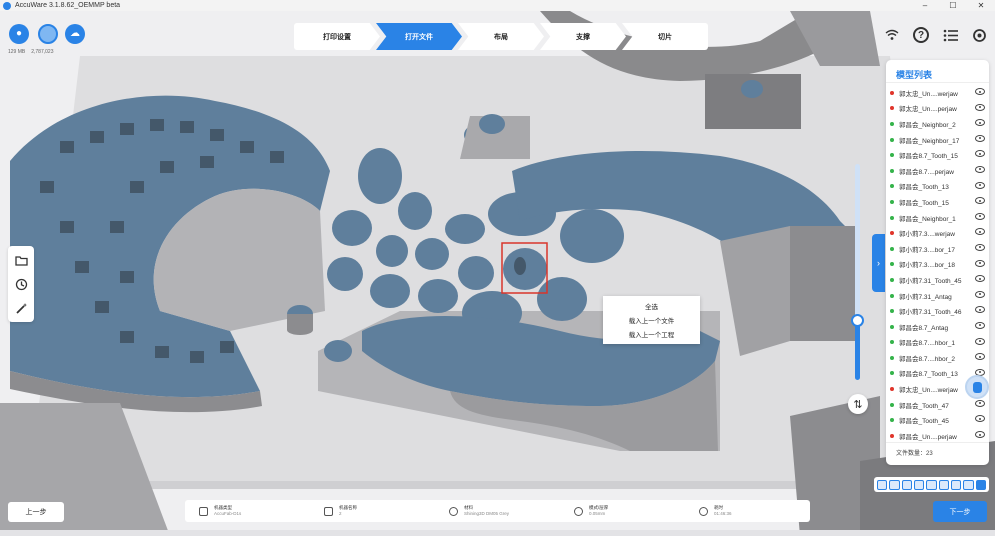 The image size is (995, 536). Describe the element at coordinates (968, 484) in the screenshot. I see `view-persp-icon` at that location.